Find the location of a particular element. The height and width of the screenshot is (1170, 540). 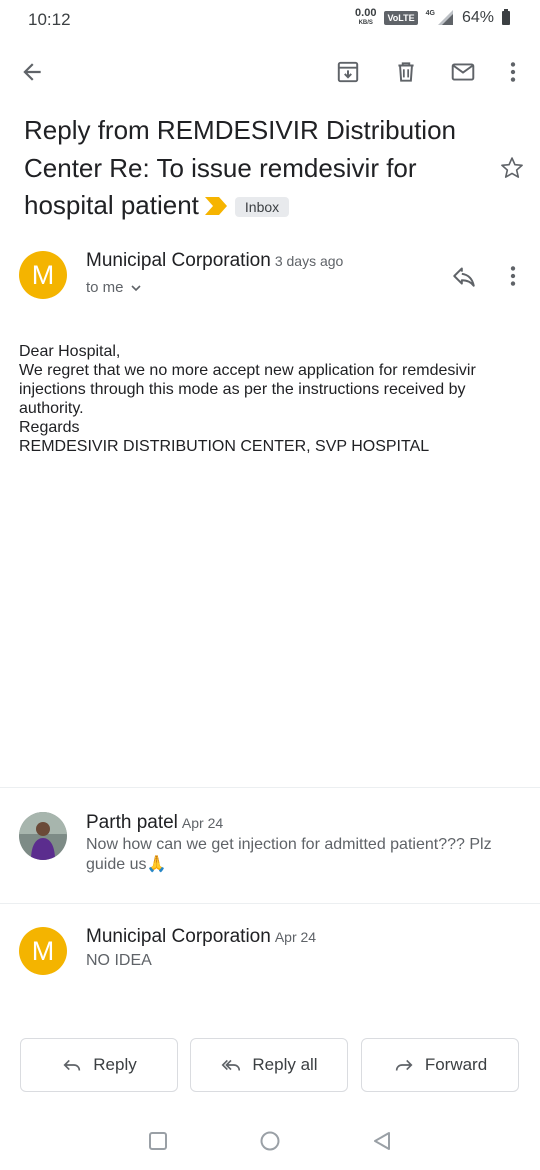

reply-button: Reply is located at coordinates (99, 1065).